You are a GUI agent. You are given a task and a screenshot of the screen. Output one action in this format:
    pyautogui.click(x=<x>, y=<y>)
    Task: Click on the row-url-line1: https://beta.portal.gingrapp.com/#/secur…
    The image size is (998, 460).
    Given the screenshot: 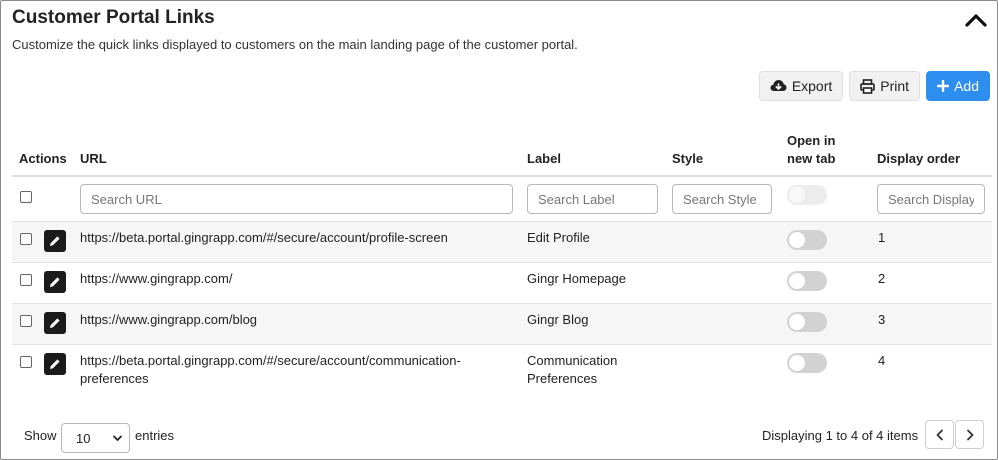 What is the action you would take?
    pyautogui.click(x=270, y=360)
    